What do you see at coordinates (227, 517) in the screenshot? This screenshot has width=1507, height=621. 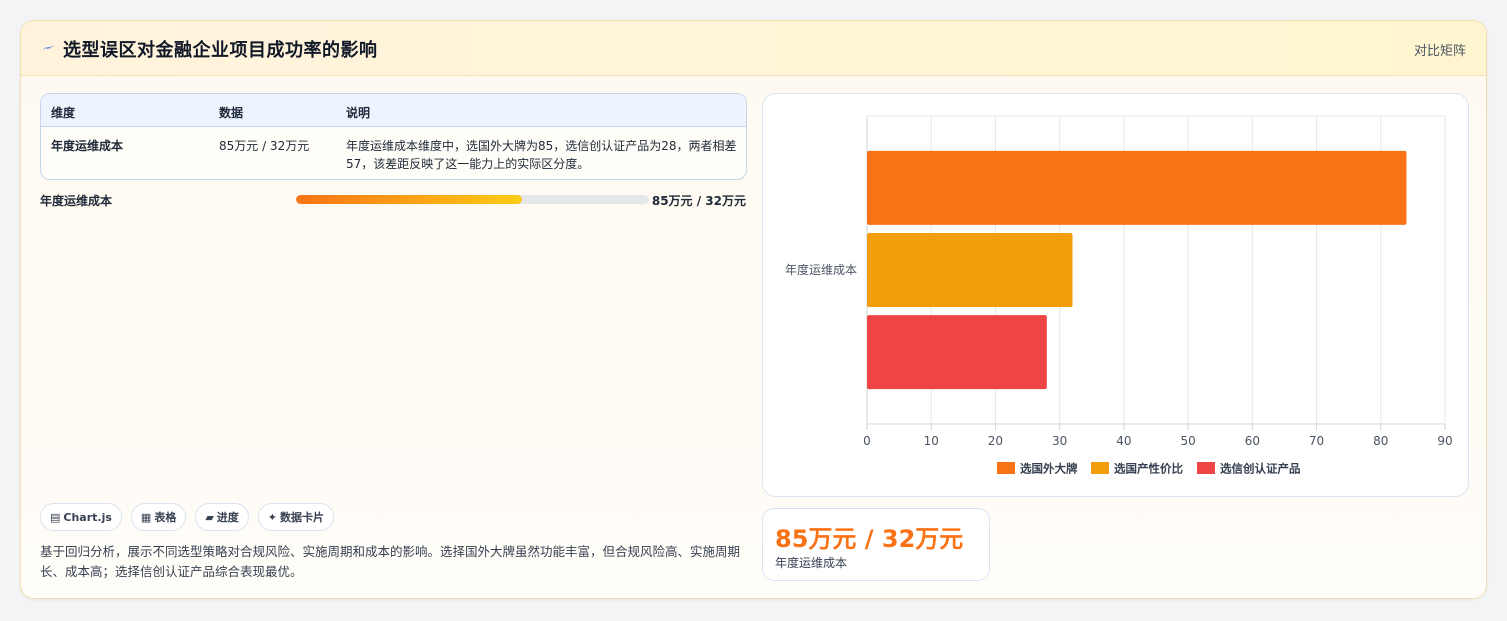 I see `chip-label: 进度` at bounding box center [227, 517].